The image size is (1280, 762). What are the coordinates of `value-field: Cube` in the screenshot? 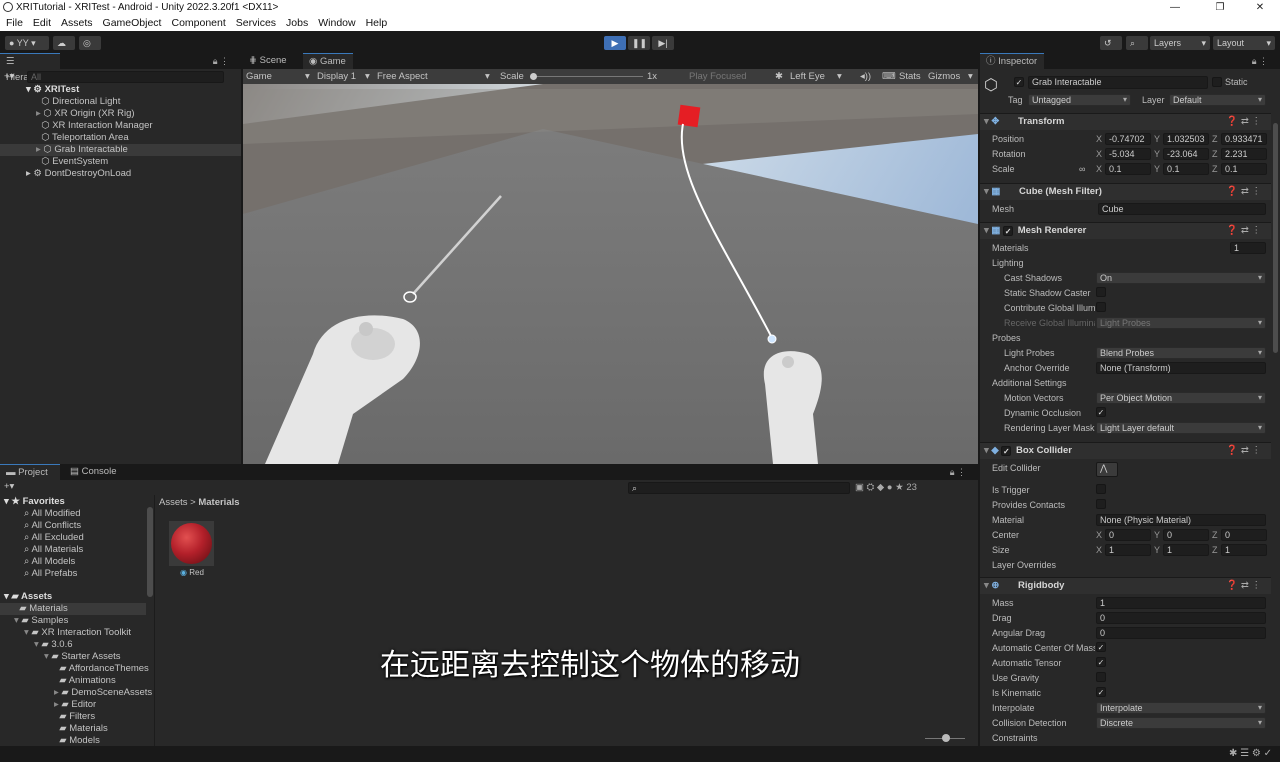 It's located at (1182, 209).